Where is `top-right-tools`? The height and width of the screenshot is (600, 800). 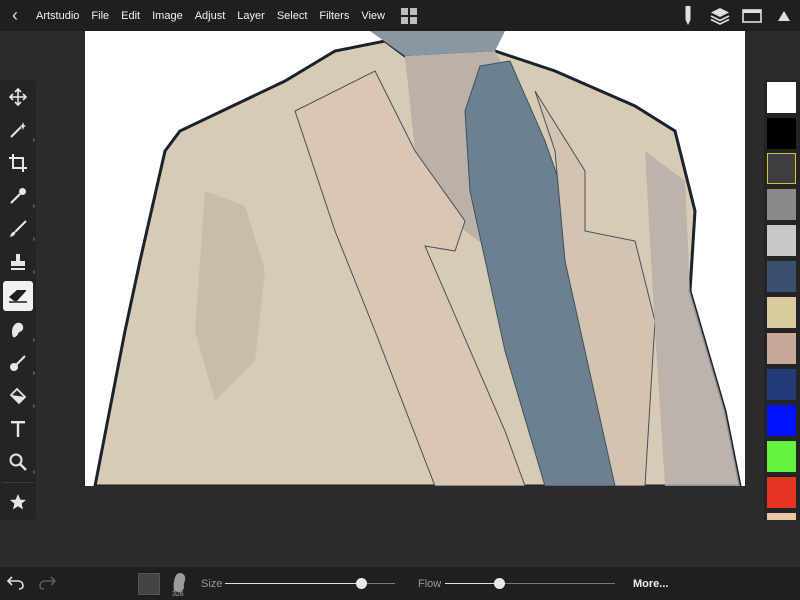
top-right-tools is located at coordinates (736, 15).